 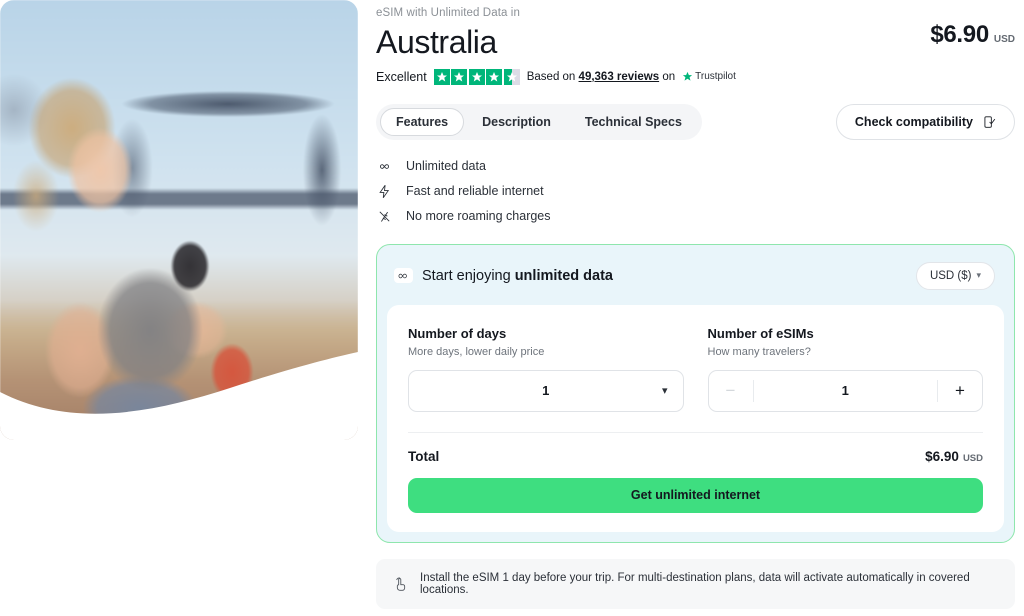 What do you see at coordinates (913, 121) in the screenshot?
I see `check-compatibility-label: Check compatibility` at bounding box center [913, 121].